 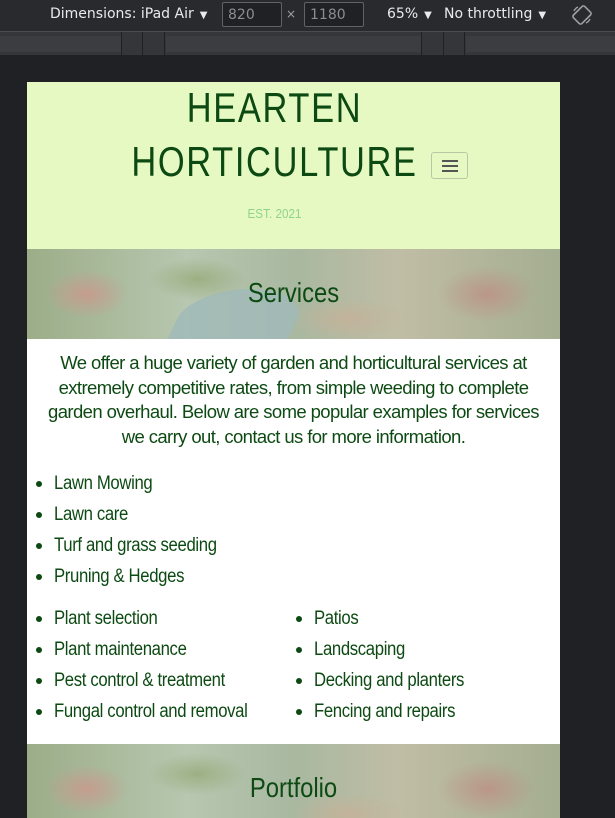 I want to click on throttling-label: No throttling, so click(x=488, y=14).